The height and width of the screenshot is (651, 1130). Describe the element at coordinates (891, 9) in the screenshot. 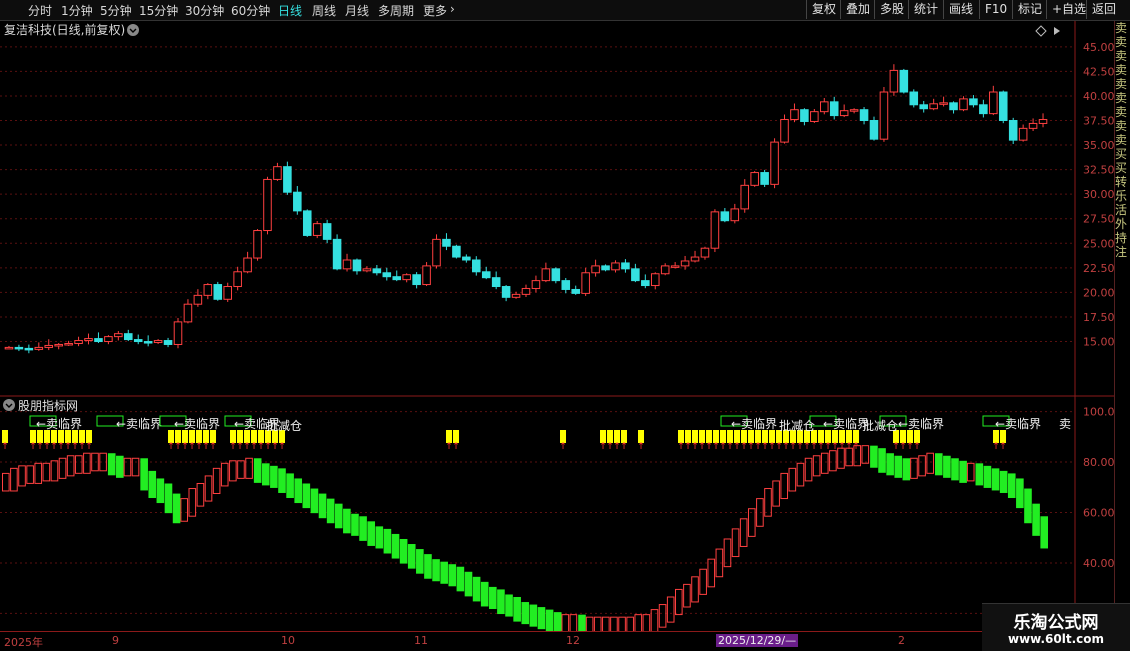

I see `multi-stock-button: 多股` at that location.